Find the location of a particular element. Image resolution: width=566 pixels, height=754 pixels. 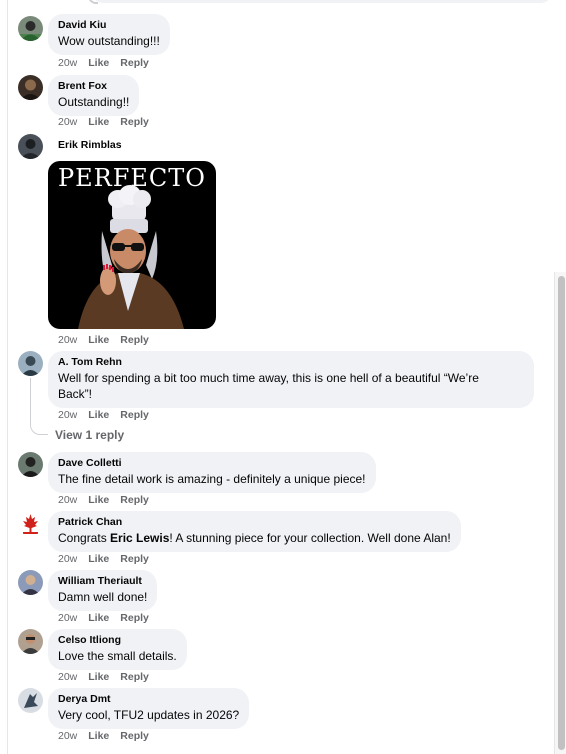

comment-bubble: William Theriault Damn well done! is located at coordinates (103, 590).